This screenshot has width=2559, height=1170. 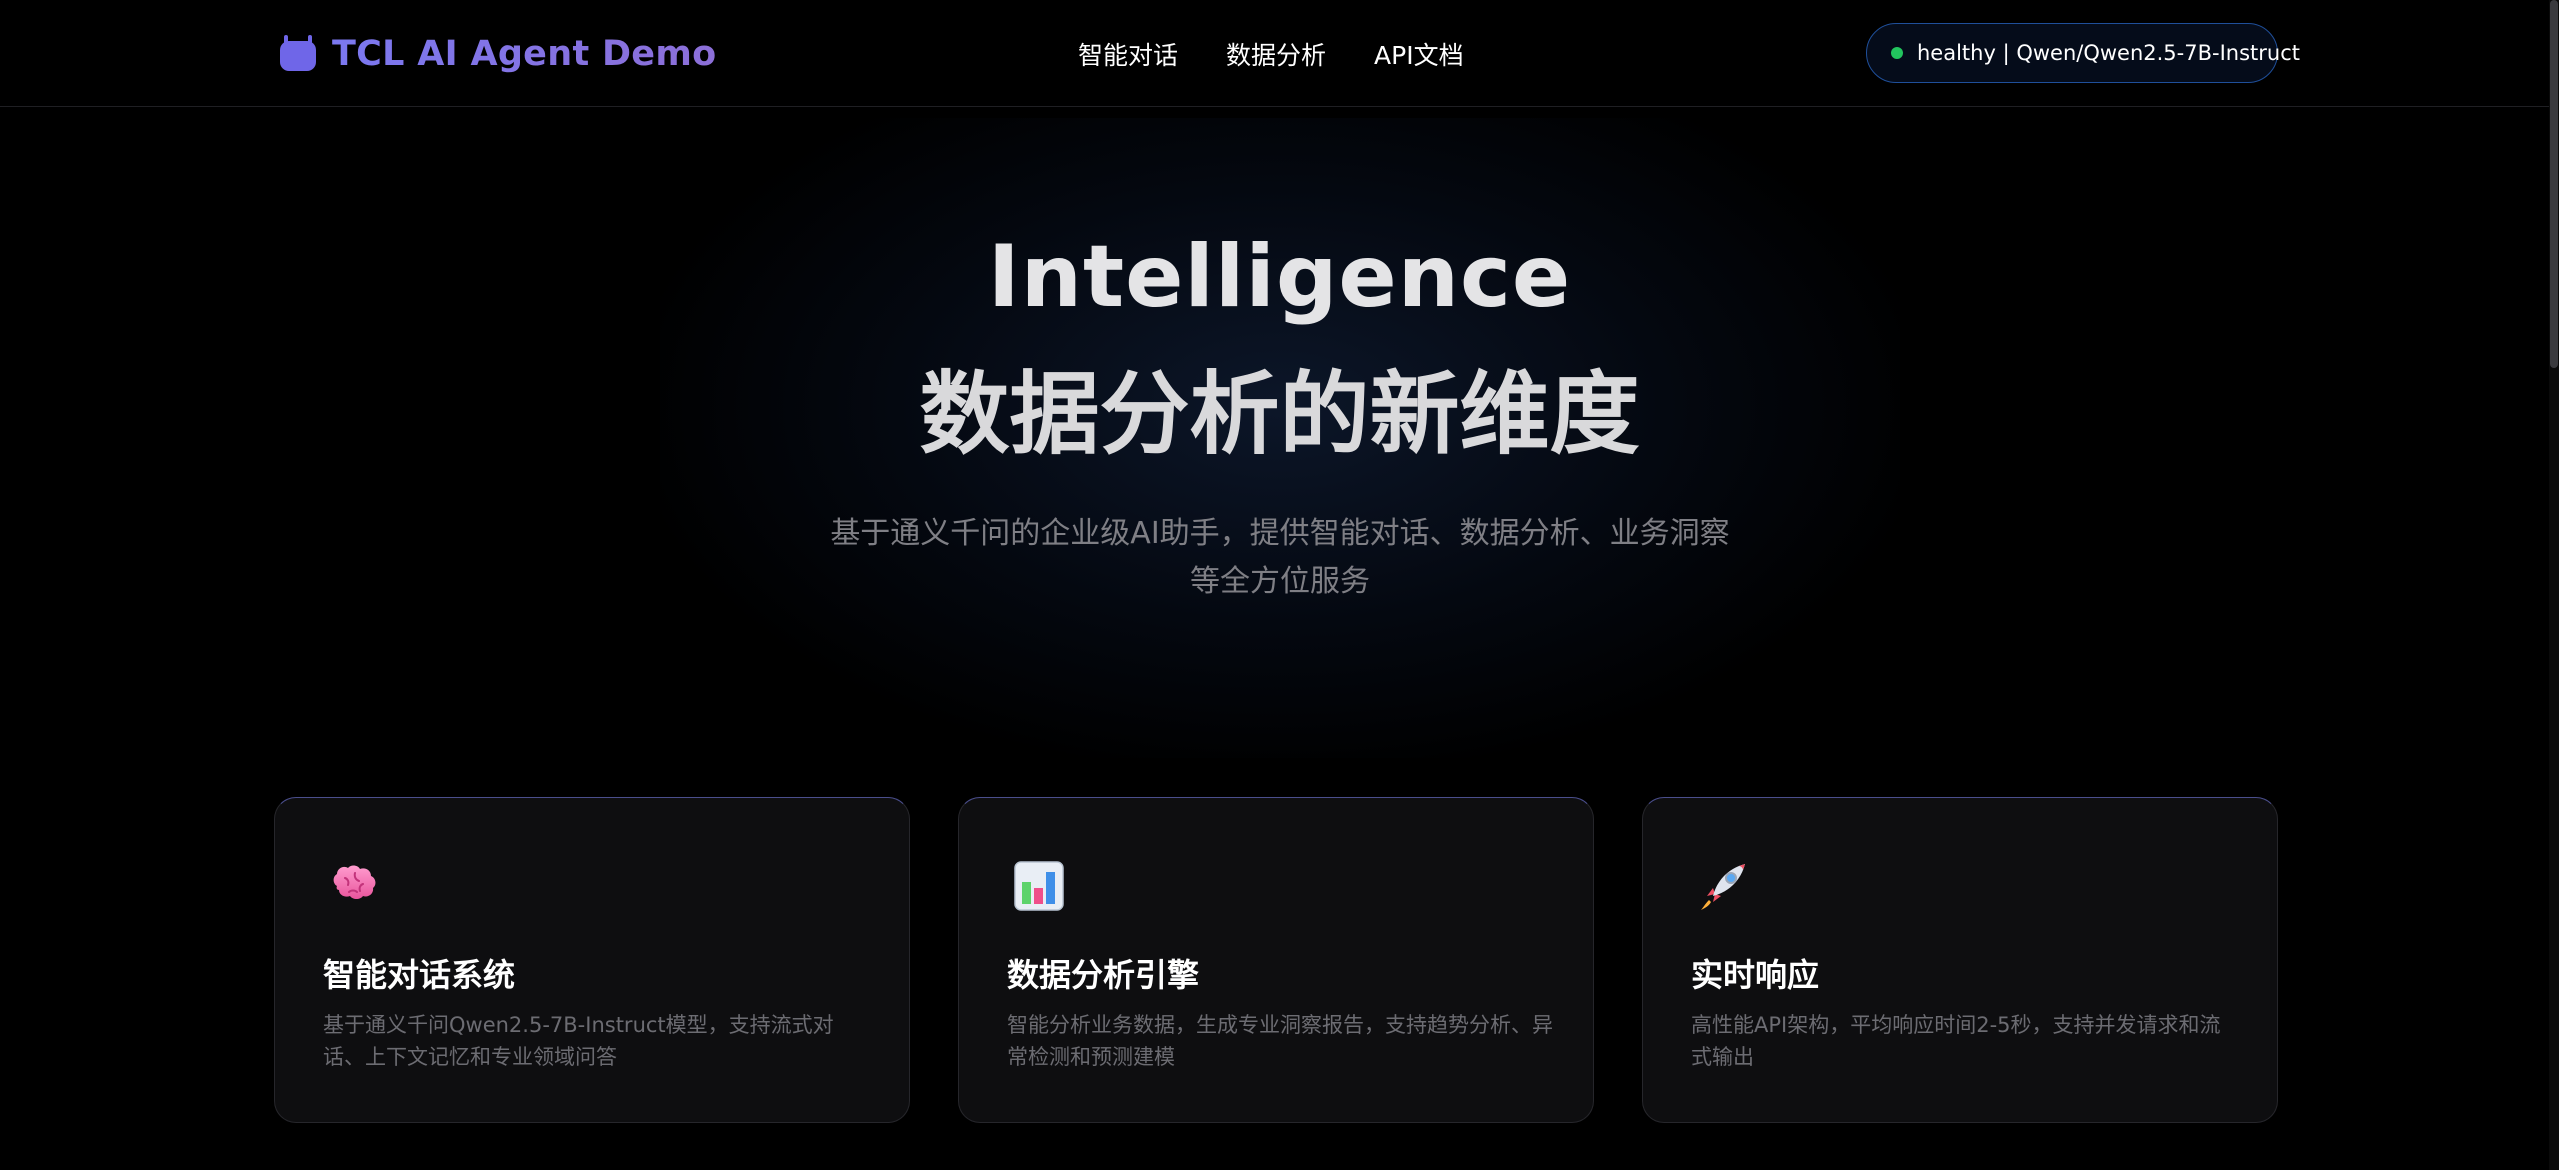 What do you see at coordinates (1960, 960) in the screenshot?
I see `feature-card-realtime: 实时响应 高性能API架构，平均响应时间2-5秒，支持并发请求和流式输出` at bounding box center [1960, 960].